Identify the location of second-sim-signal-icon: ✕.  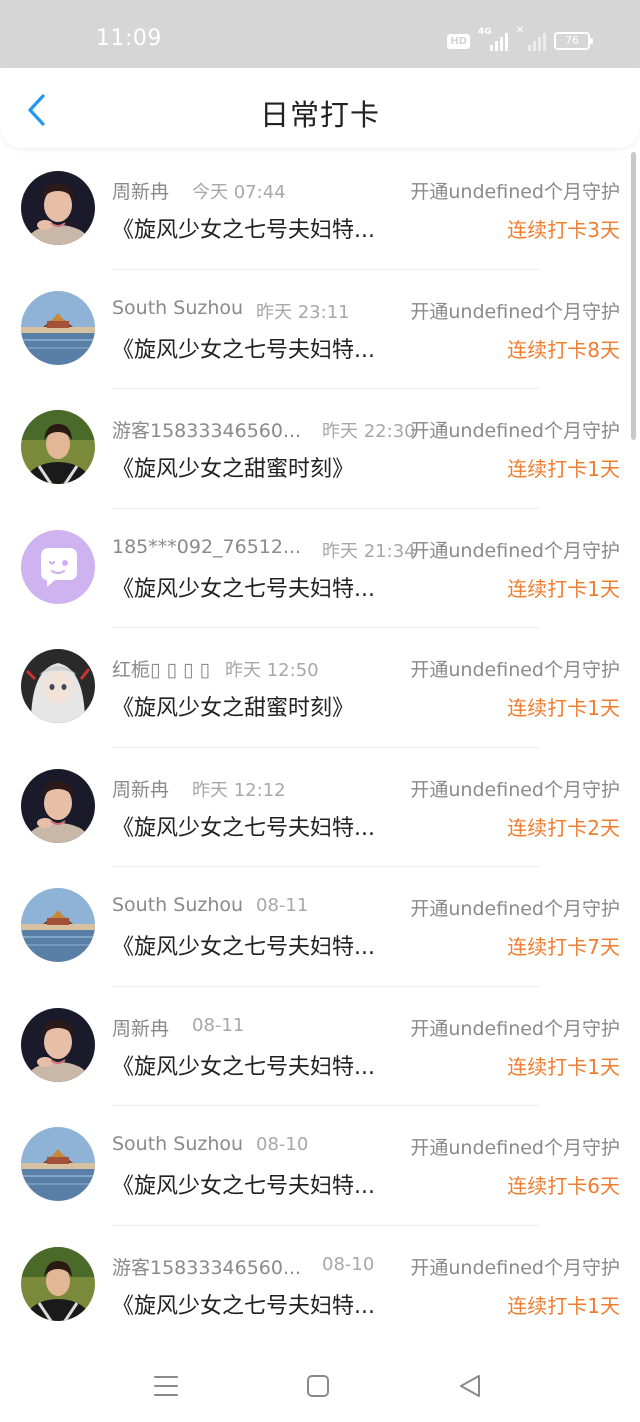
(531, 38).